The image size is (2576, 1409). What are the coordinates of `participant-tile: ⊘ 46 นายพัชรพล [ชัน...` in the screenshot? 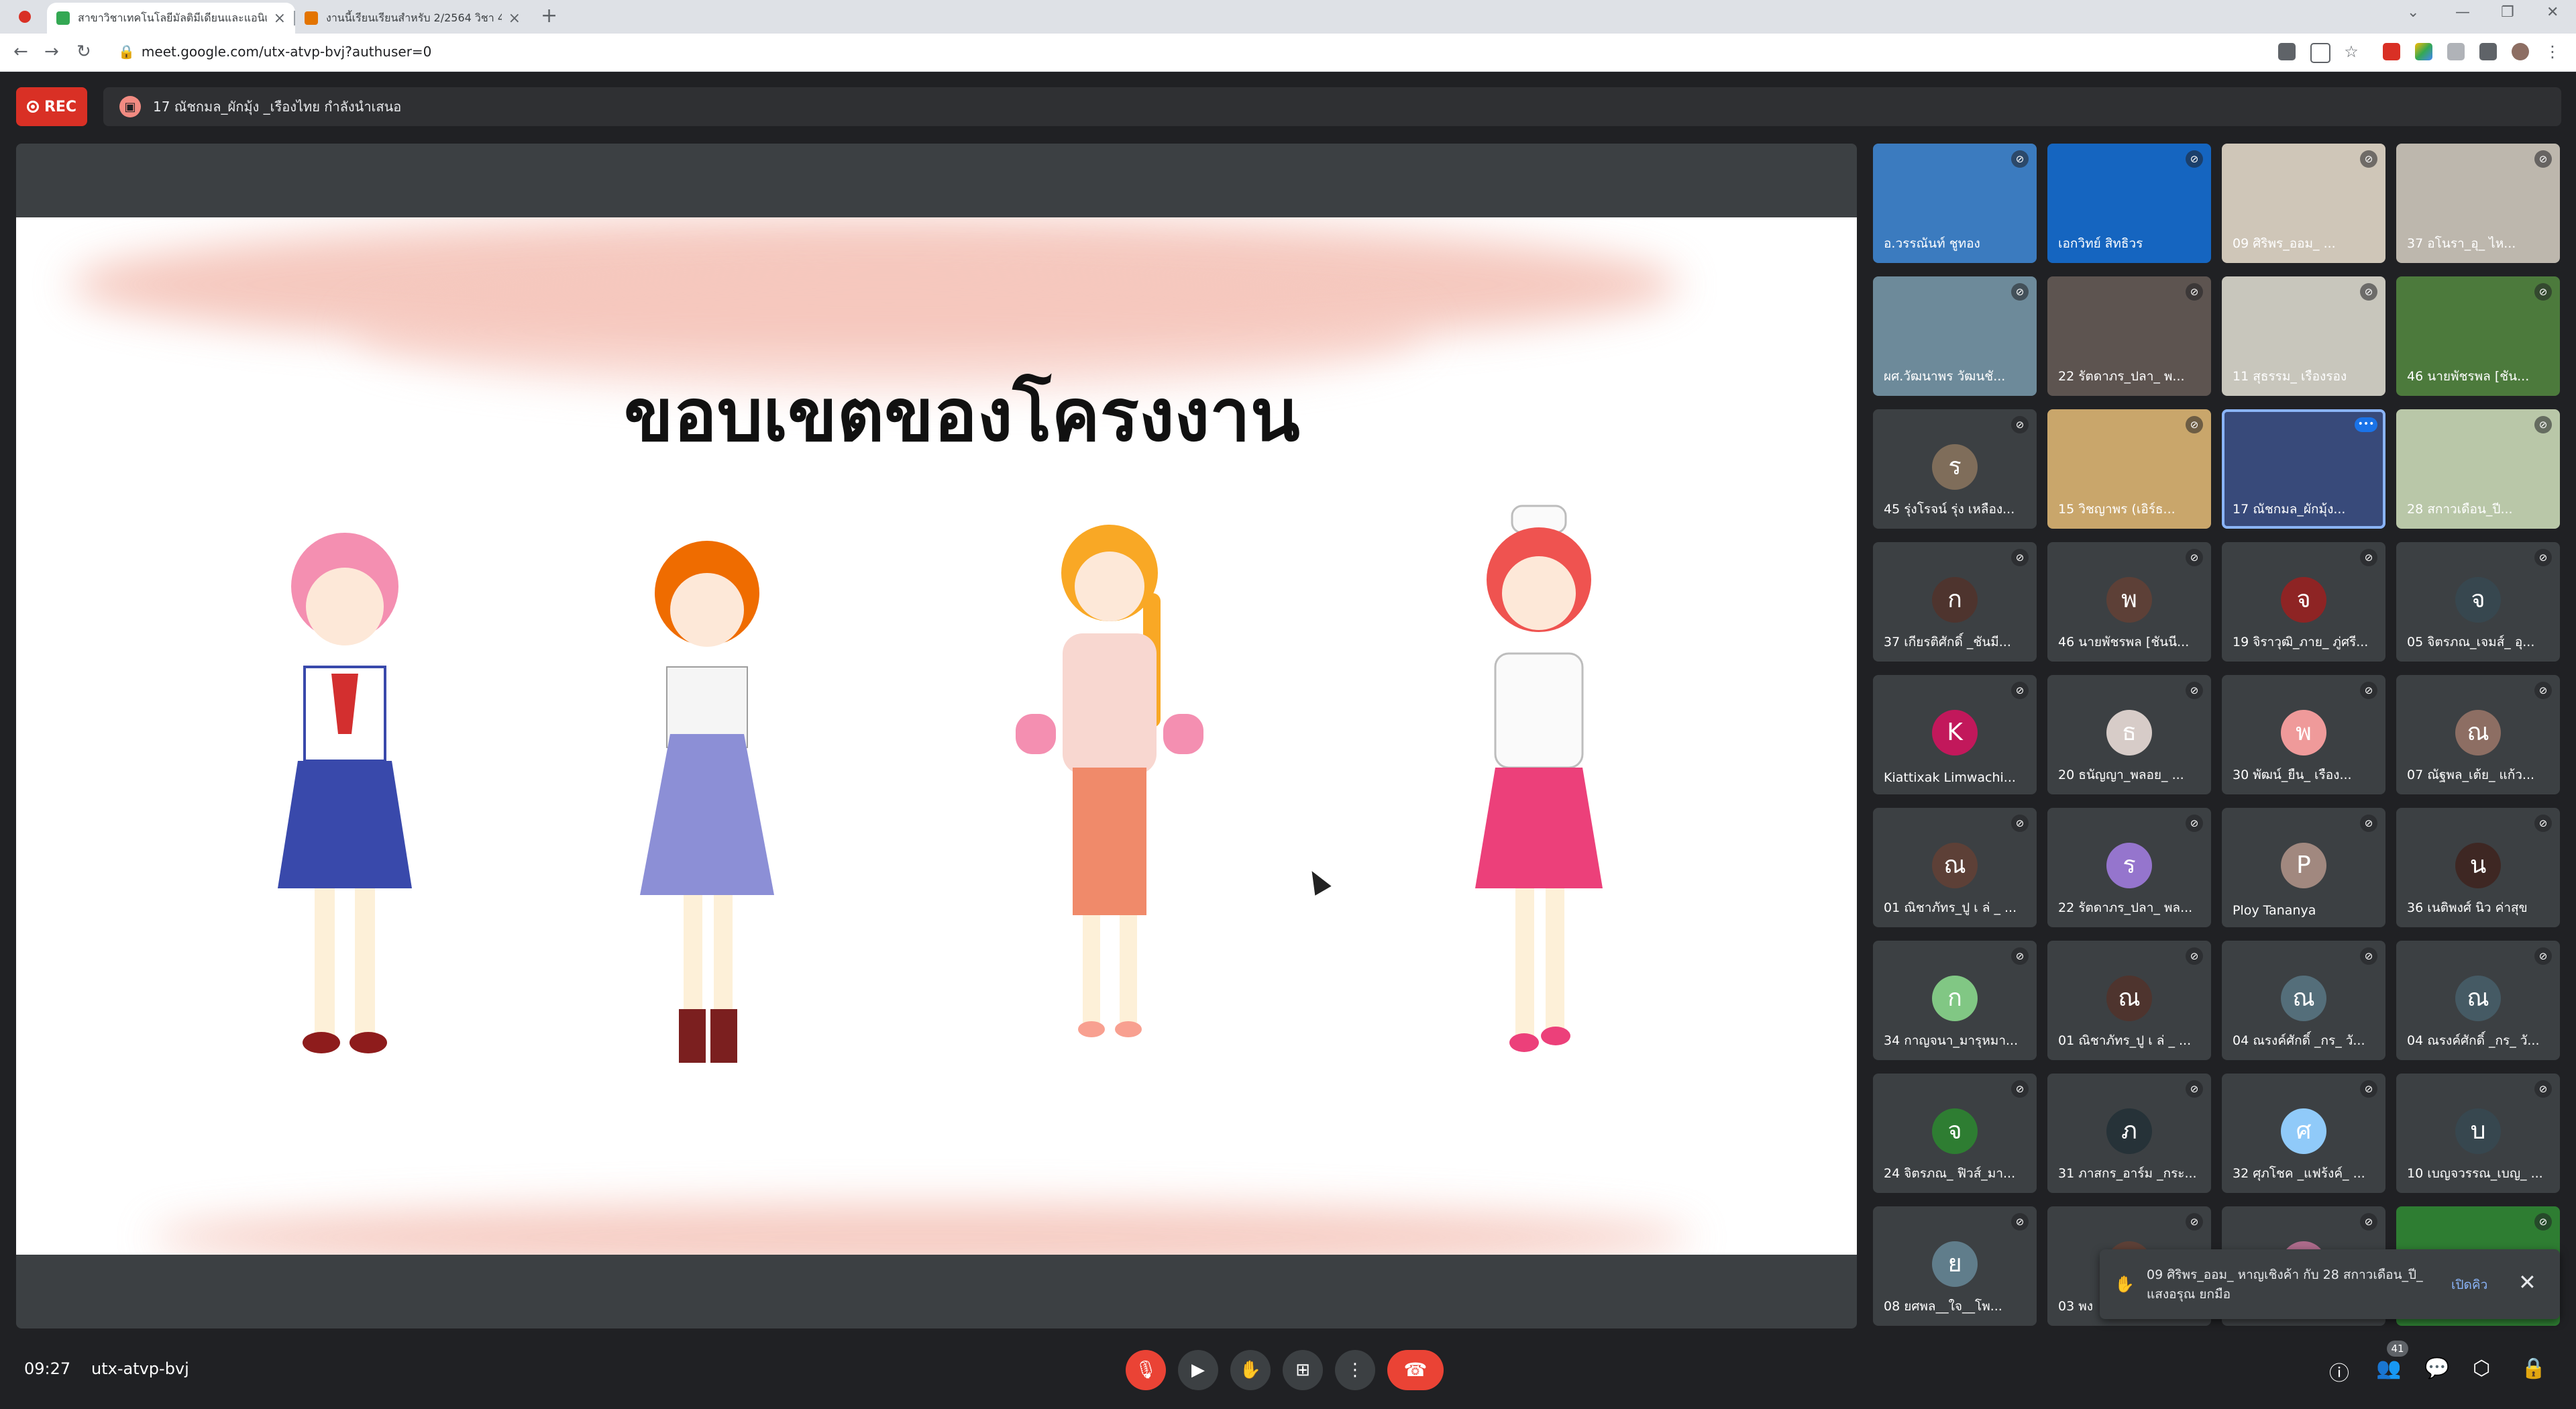 It's located at (2478, 336).